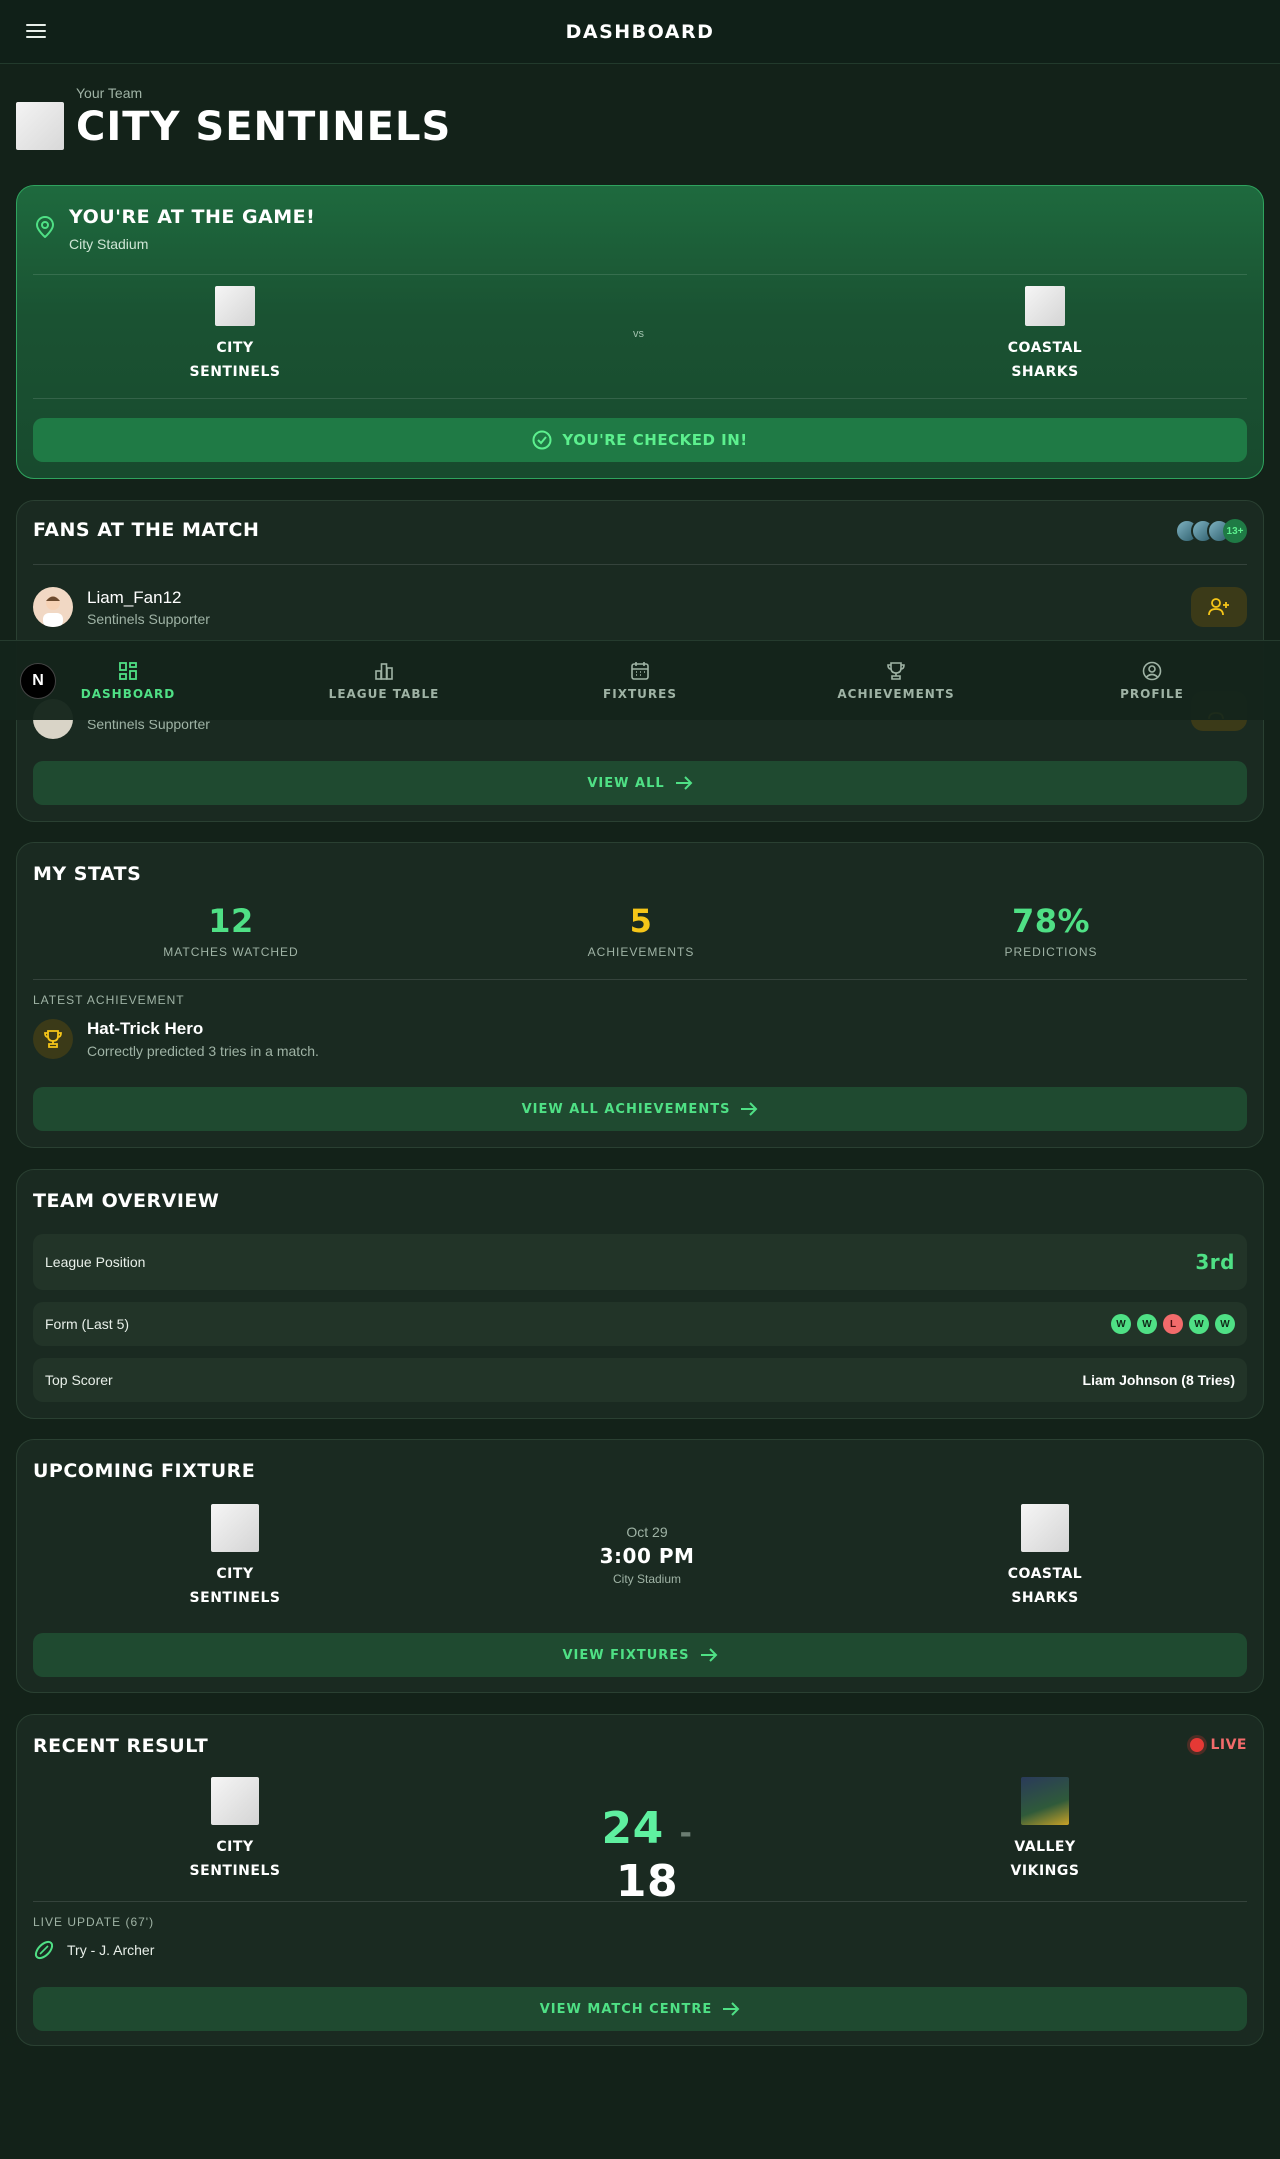 The image size is (1280, 2159). I want to click on nav-league-table: LEAGUE TABLE, so click(384, 680).